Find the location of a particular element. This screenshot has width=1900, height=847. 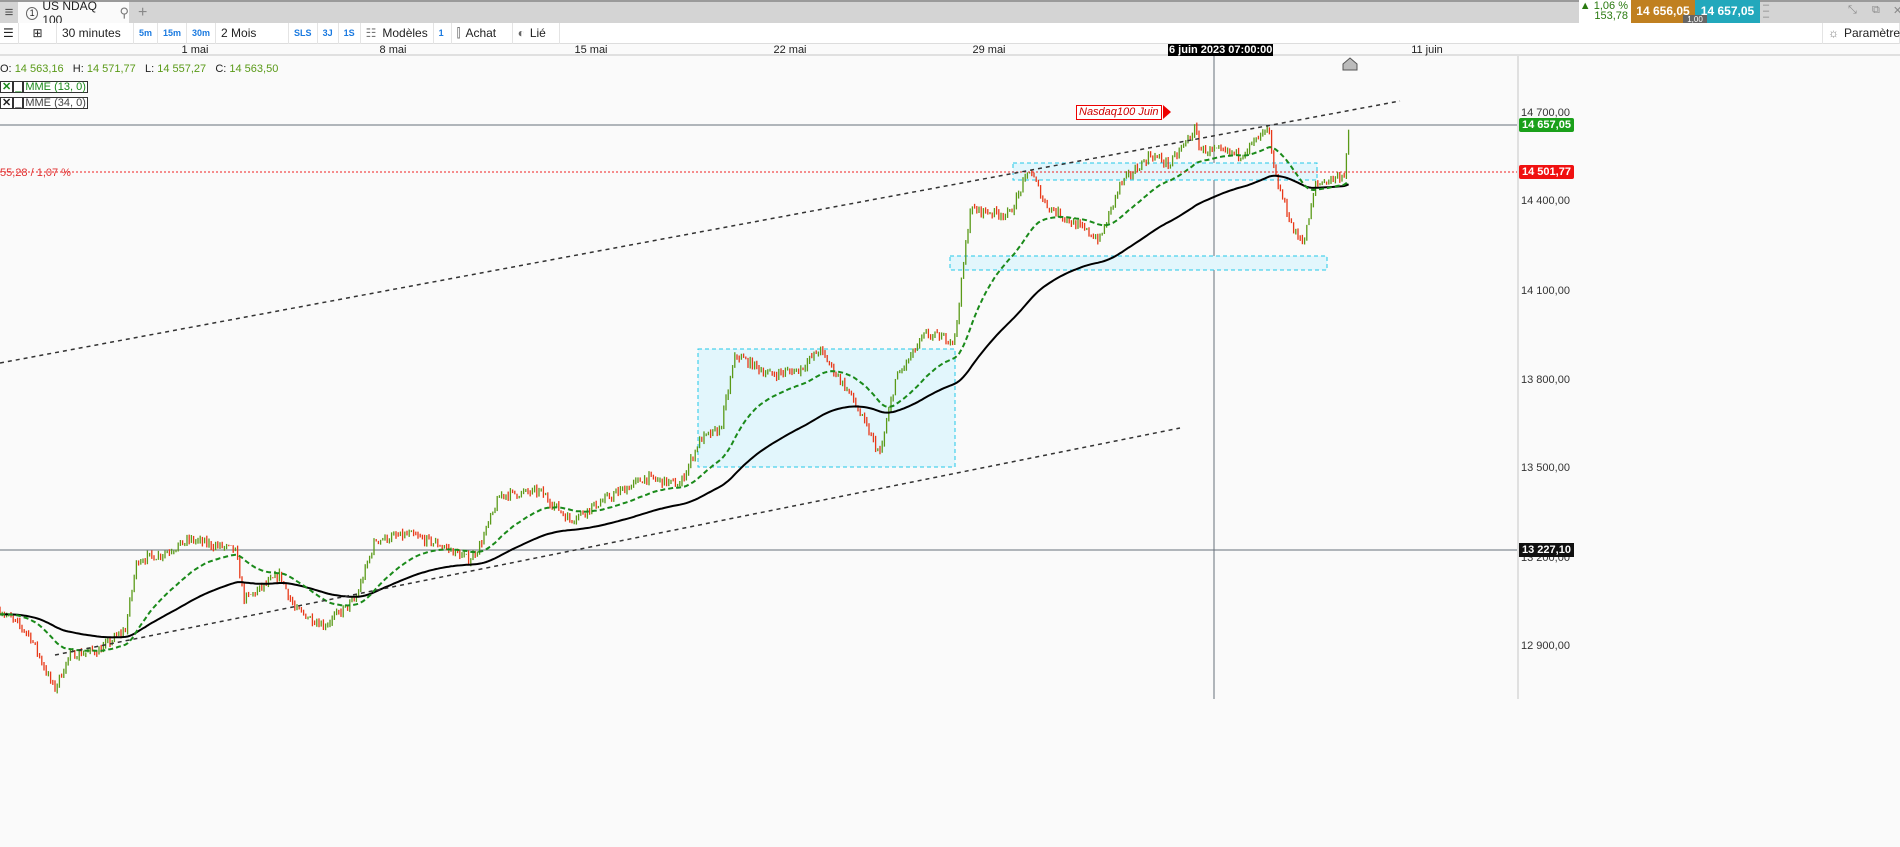

interval-5m: 5m is located at coordinates (146, 33).